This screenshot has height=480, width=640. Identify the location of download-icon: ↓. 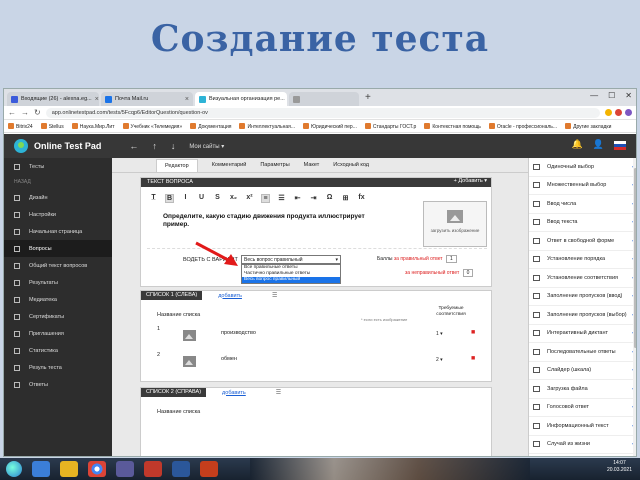
(173, 146).